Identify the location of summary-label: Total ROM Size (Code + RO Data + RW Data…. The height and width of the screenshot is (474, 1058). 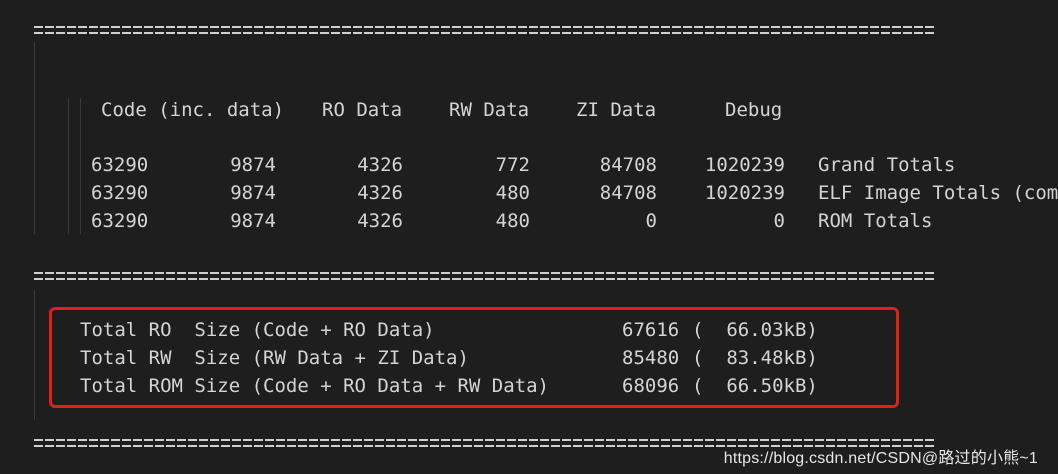
(314, 386).